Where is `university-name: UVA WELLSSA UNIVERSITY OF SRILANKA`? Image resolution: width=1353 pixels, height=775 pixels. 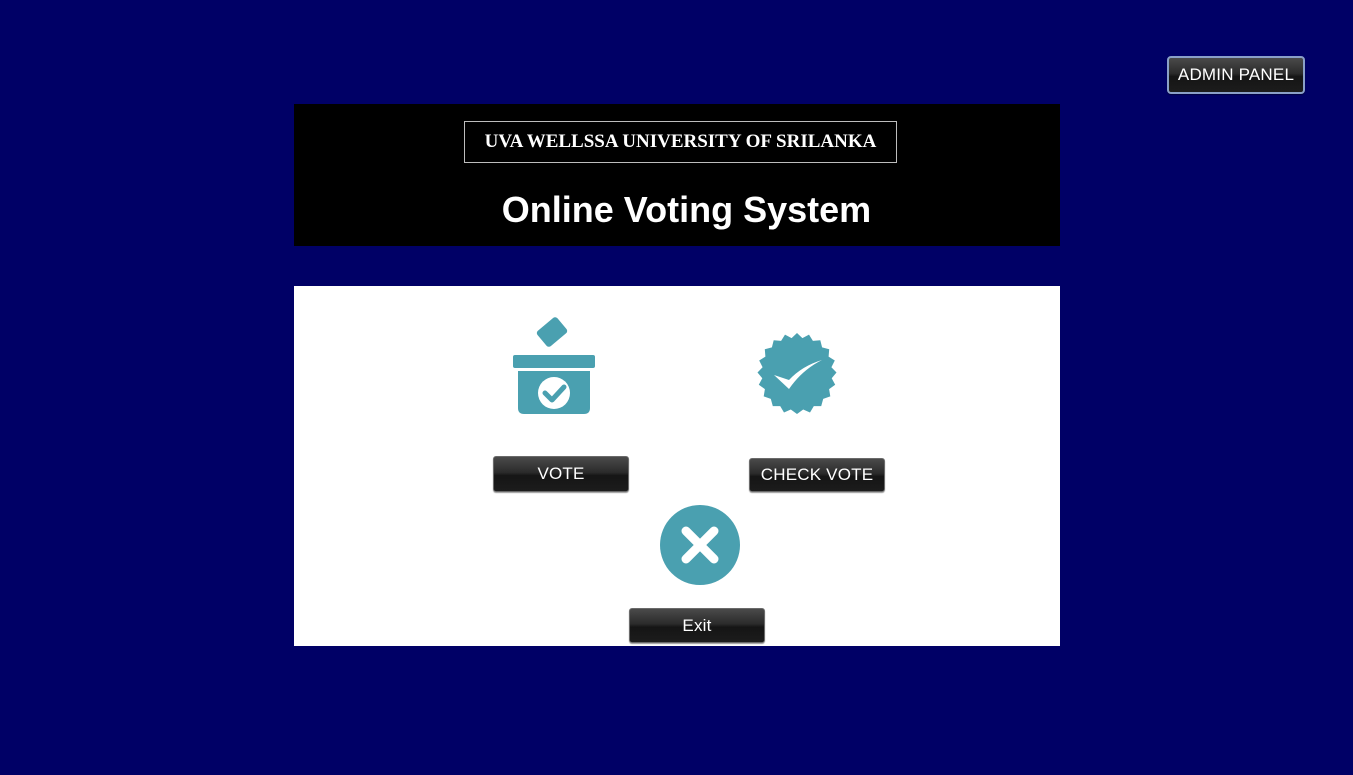
university-name: UVA WELLSSA UNIVERSITY OF SRILANKA is located at coordinates (680, 142).